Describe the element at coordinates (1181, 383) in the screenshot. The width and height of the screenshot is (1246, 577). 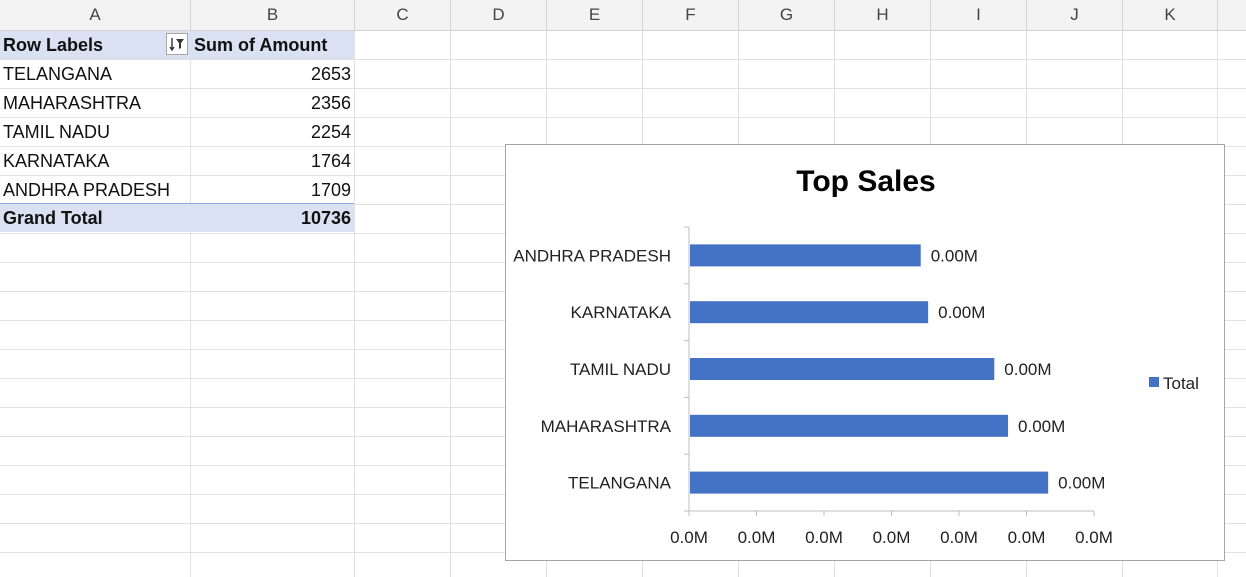
I see `legend-label: Total` at that location.